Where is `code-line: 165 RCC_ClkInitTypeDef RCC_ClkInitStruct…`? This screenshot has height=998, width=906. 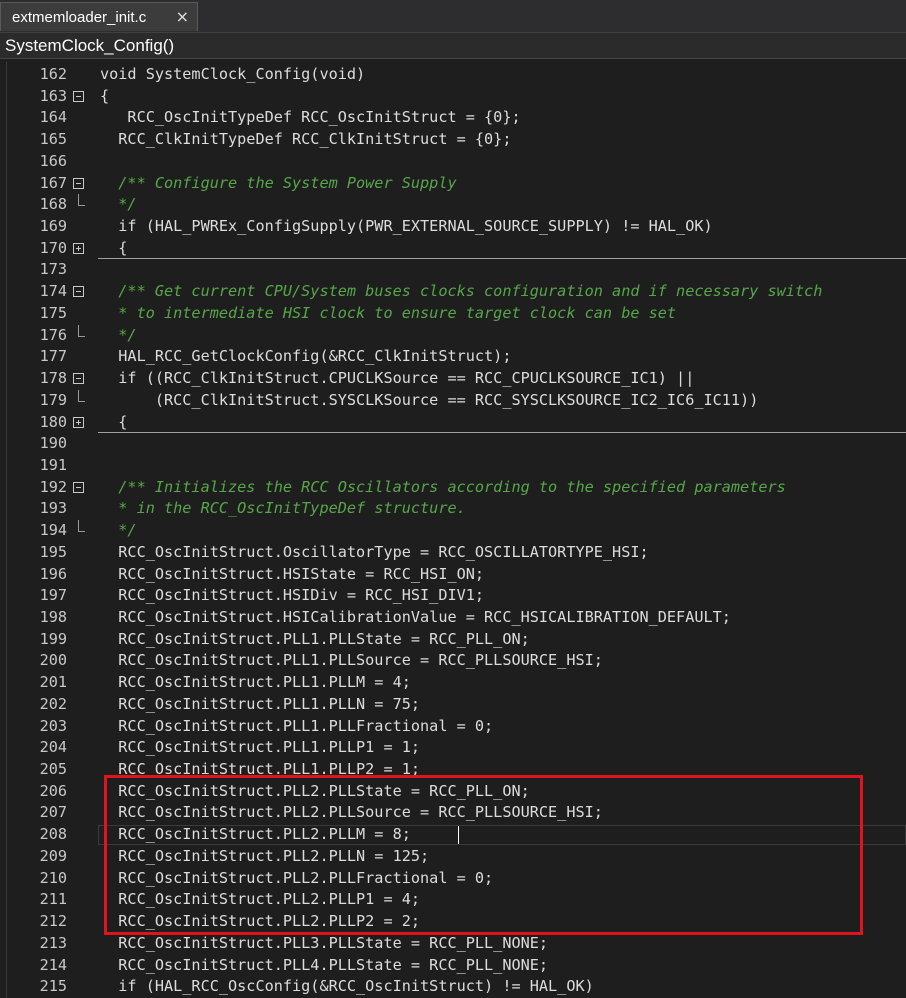
code-line: 165 RCC_ClkInitTypeDef RCC_ClkInitStruct… is located at coordinates (453, 140).